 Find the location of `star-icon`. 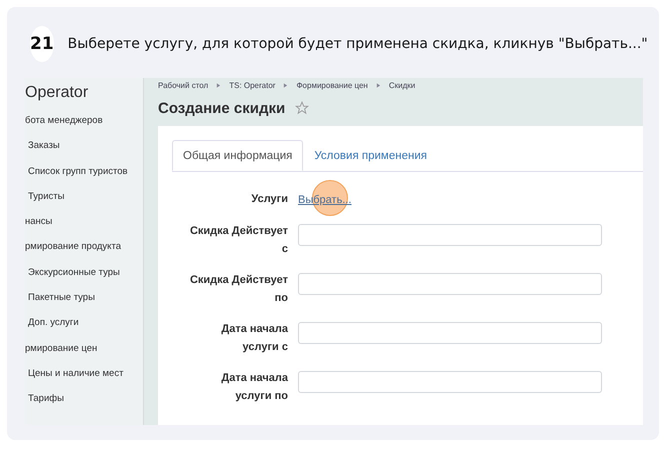

star-icon is located at coordinates (302, 108).